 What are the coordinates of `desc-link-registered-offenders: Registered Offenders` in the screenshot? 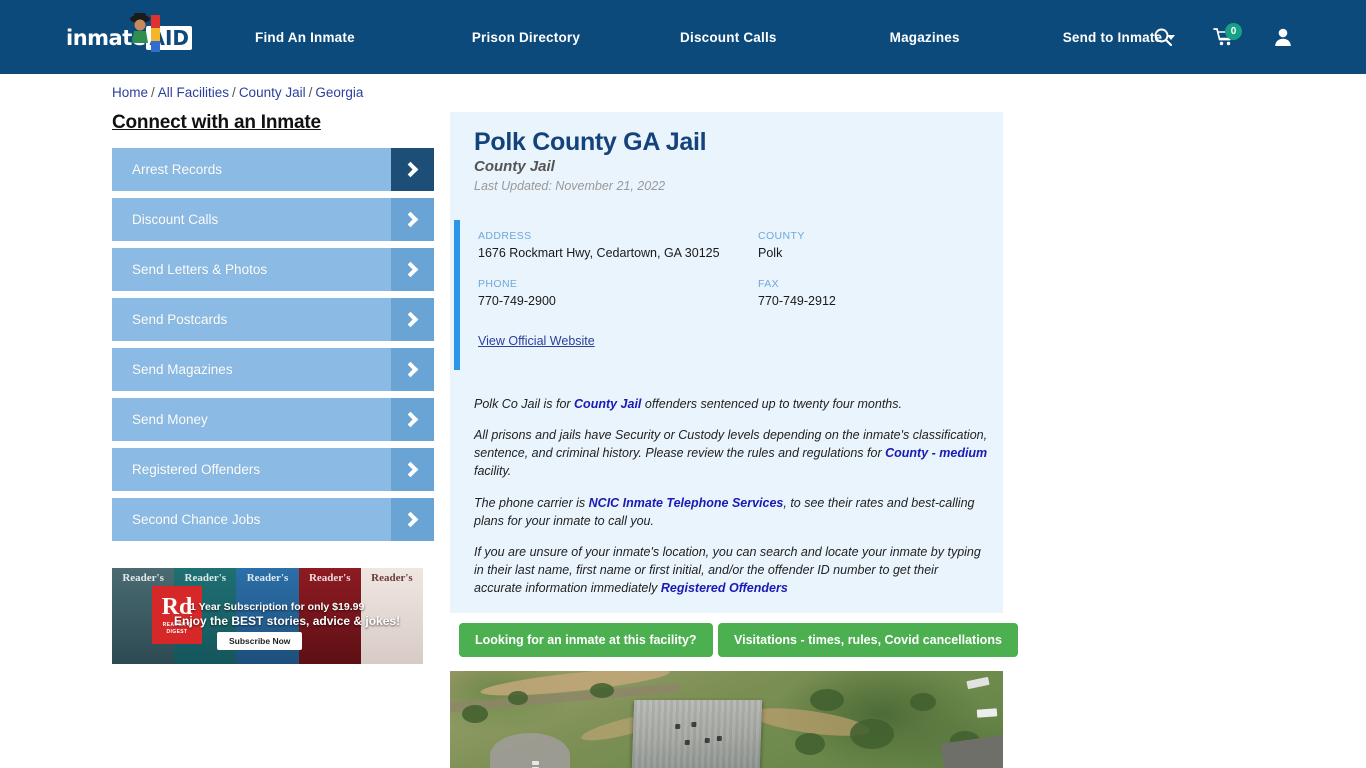 It's located at (724, 588).